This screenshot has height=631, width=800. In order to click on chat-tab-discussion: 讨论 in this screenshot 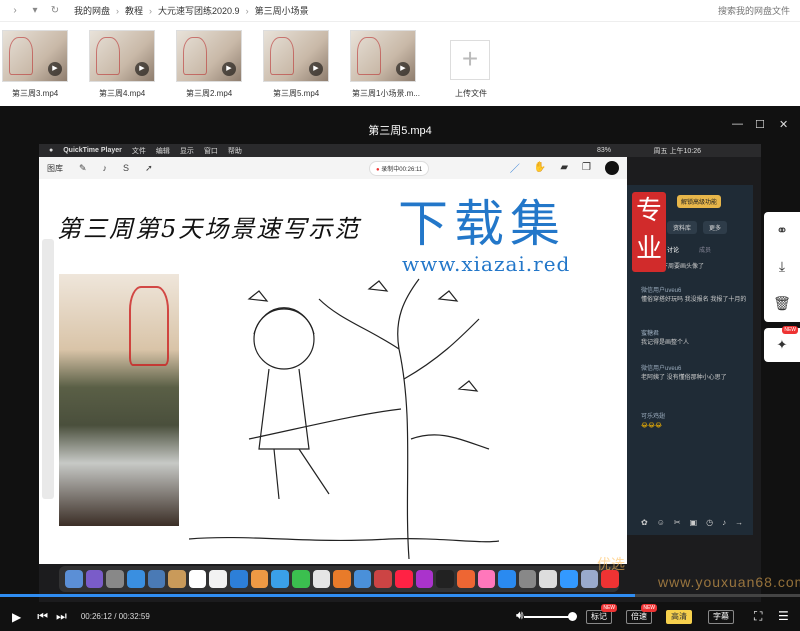, I will do `click(673, 251)`.